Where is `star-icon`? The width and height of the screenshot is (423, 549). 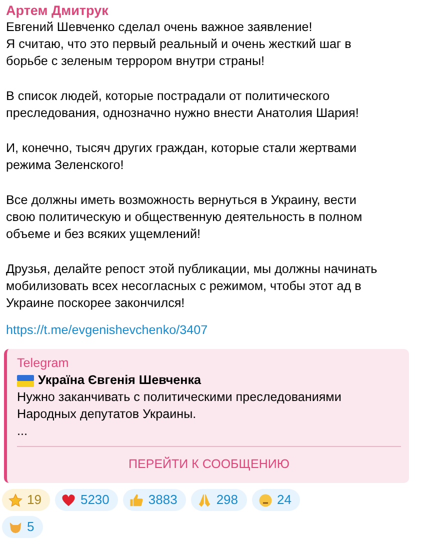 star-icon is located at coordinates (15, 500).